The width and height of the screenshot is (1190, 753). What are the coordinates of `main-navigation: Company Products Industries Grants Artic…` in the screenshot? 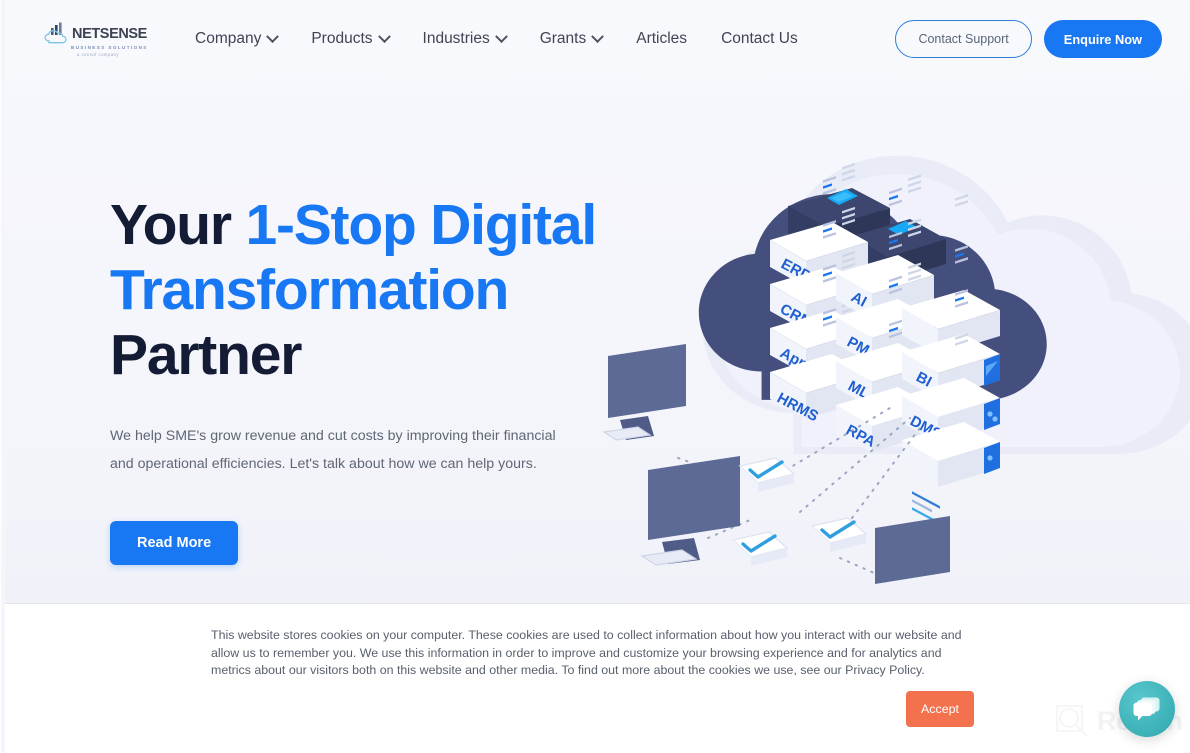 It's located at (496, 39).